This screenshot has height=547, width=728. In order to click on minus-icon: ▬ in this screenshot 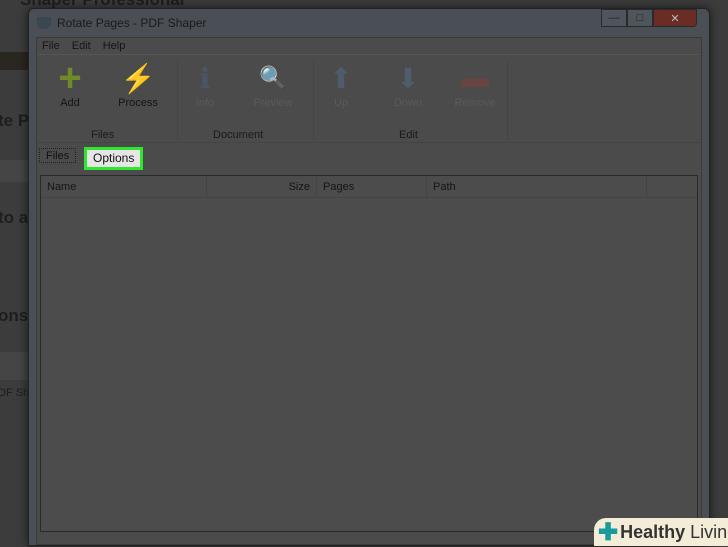, I will do `click(475, 77)`.